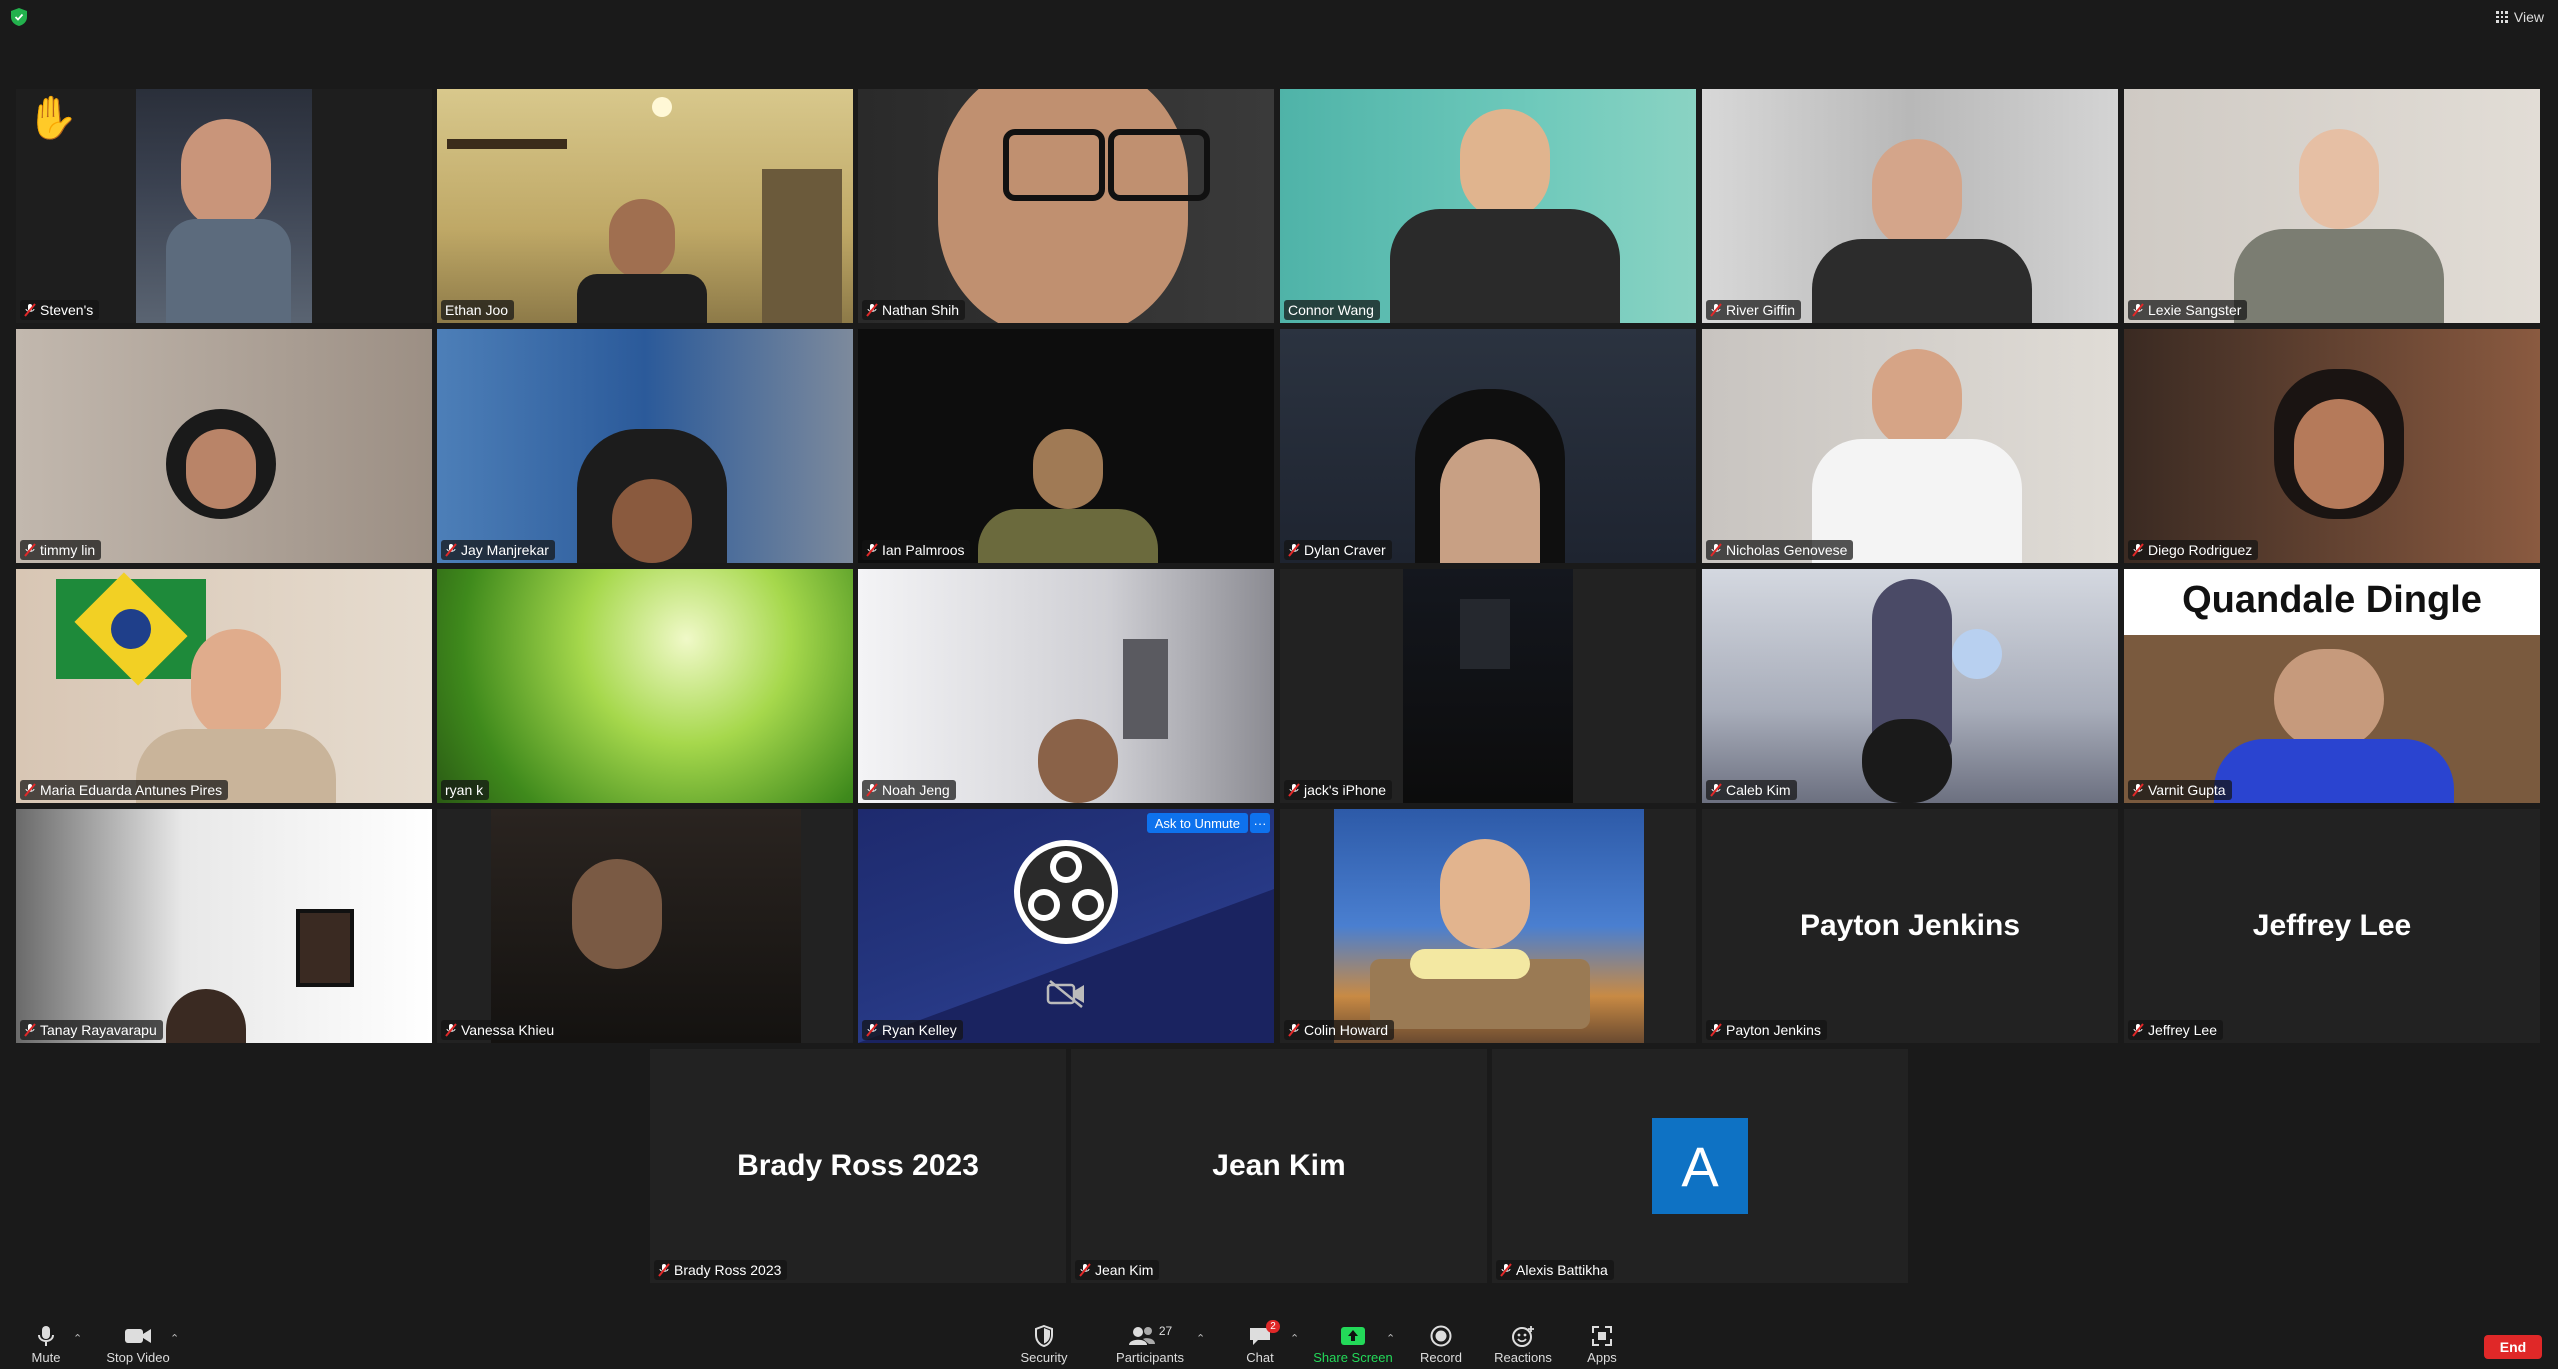  I want to click on video-options-caret-icon: ⌃, so click(174, 1338).